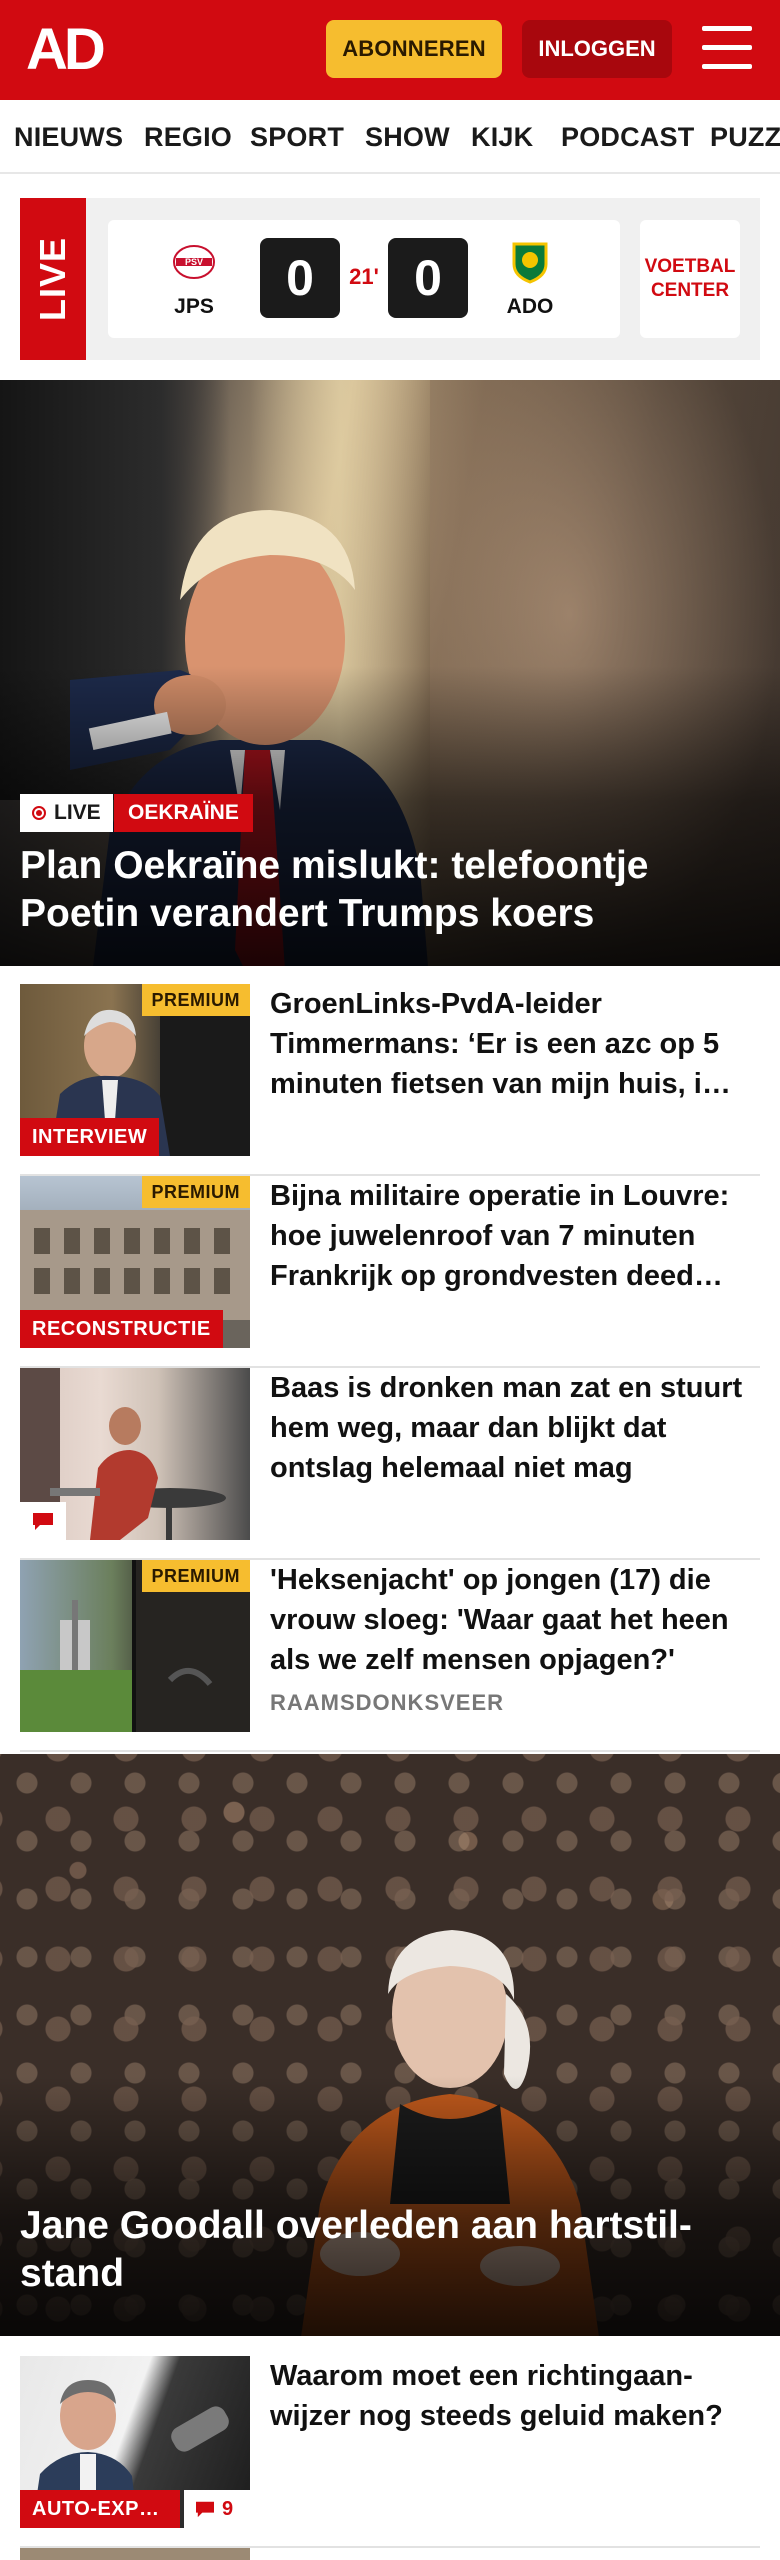 Image resolution: width=780 pixels, height=2560 pixels. Describe the element at coordinates (217, 2509) in the screenshot. I see `comment-count: 9` at that location.